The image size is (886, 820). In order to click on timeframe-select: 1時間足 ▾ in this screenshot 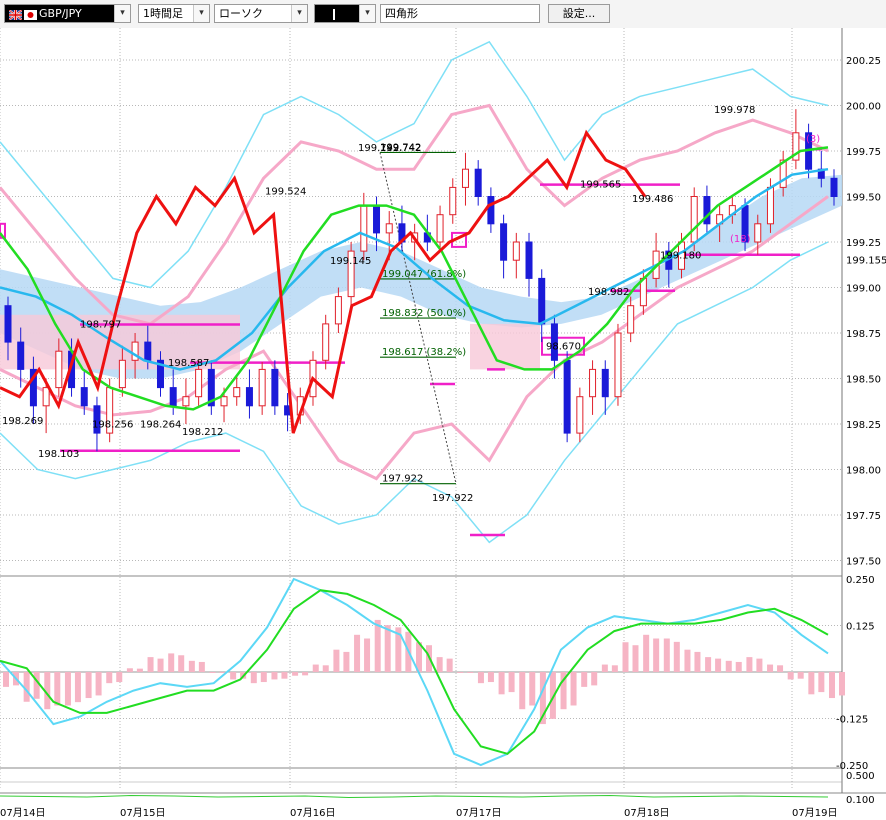, I will do `click(174, 13)`.